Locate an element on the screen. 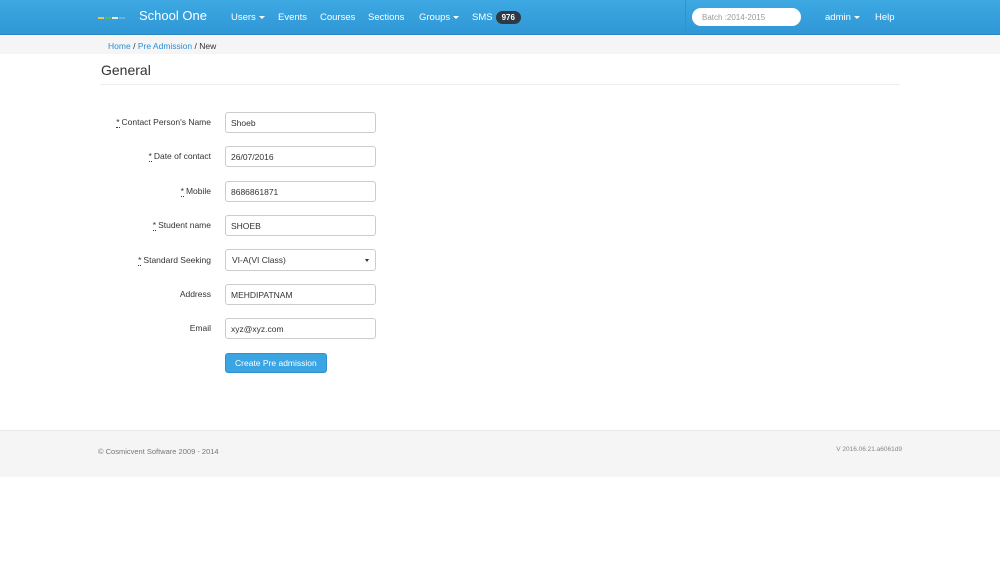 Image resolution: width=1000 pixels, height=563 pixels. title-divider is located at coordinates (500, 84).